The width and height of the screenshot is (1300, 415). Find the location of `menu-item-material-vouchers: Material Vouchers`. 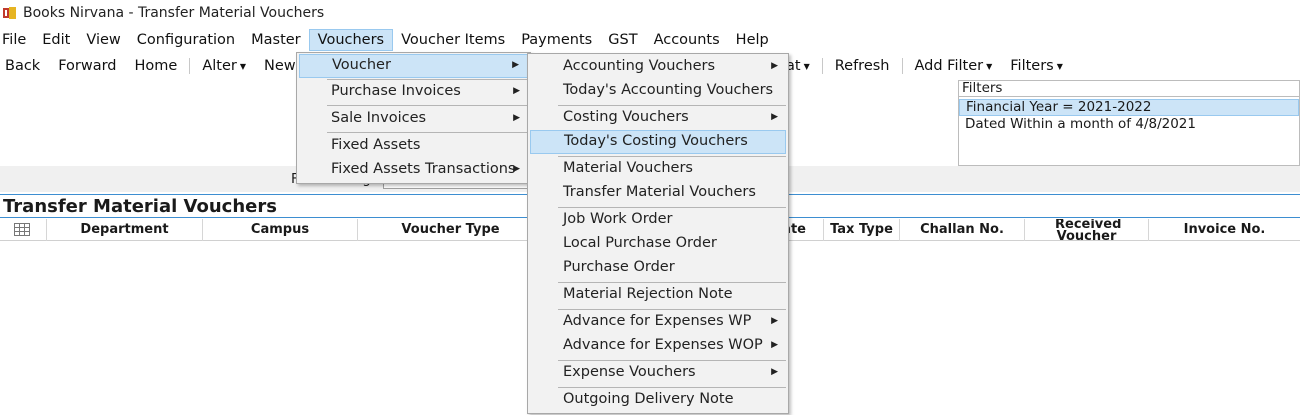

menu-item-material-vouchers: Material Vouchers is located at coordinates (658, 169).